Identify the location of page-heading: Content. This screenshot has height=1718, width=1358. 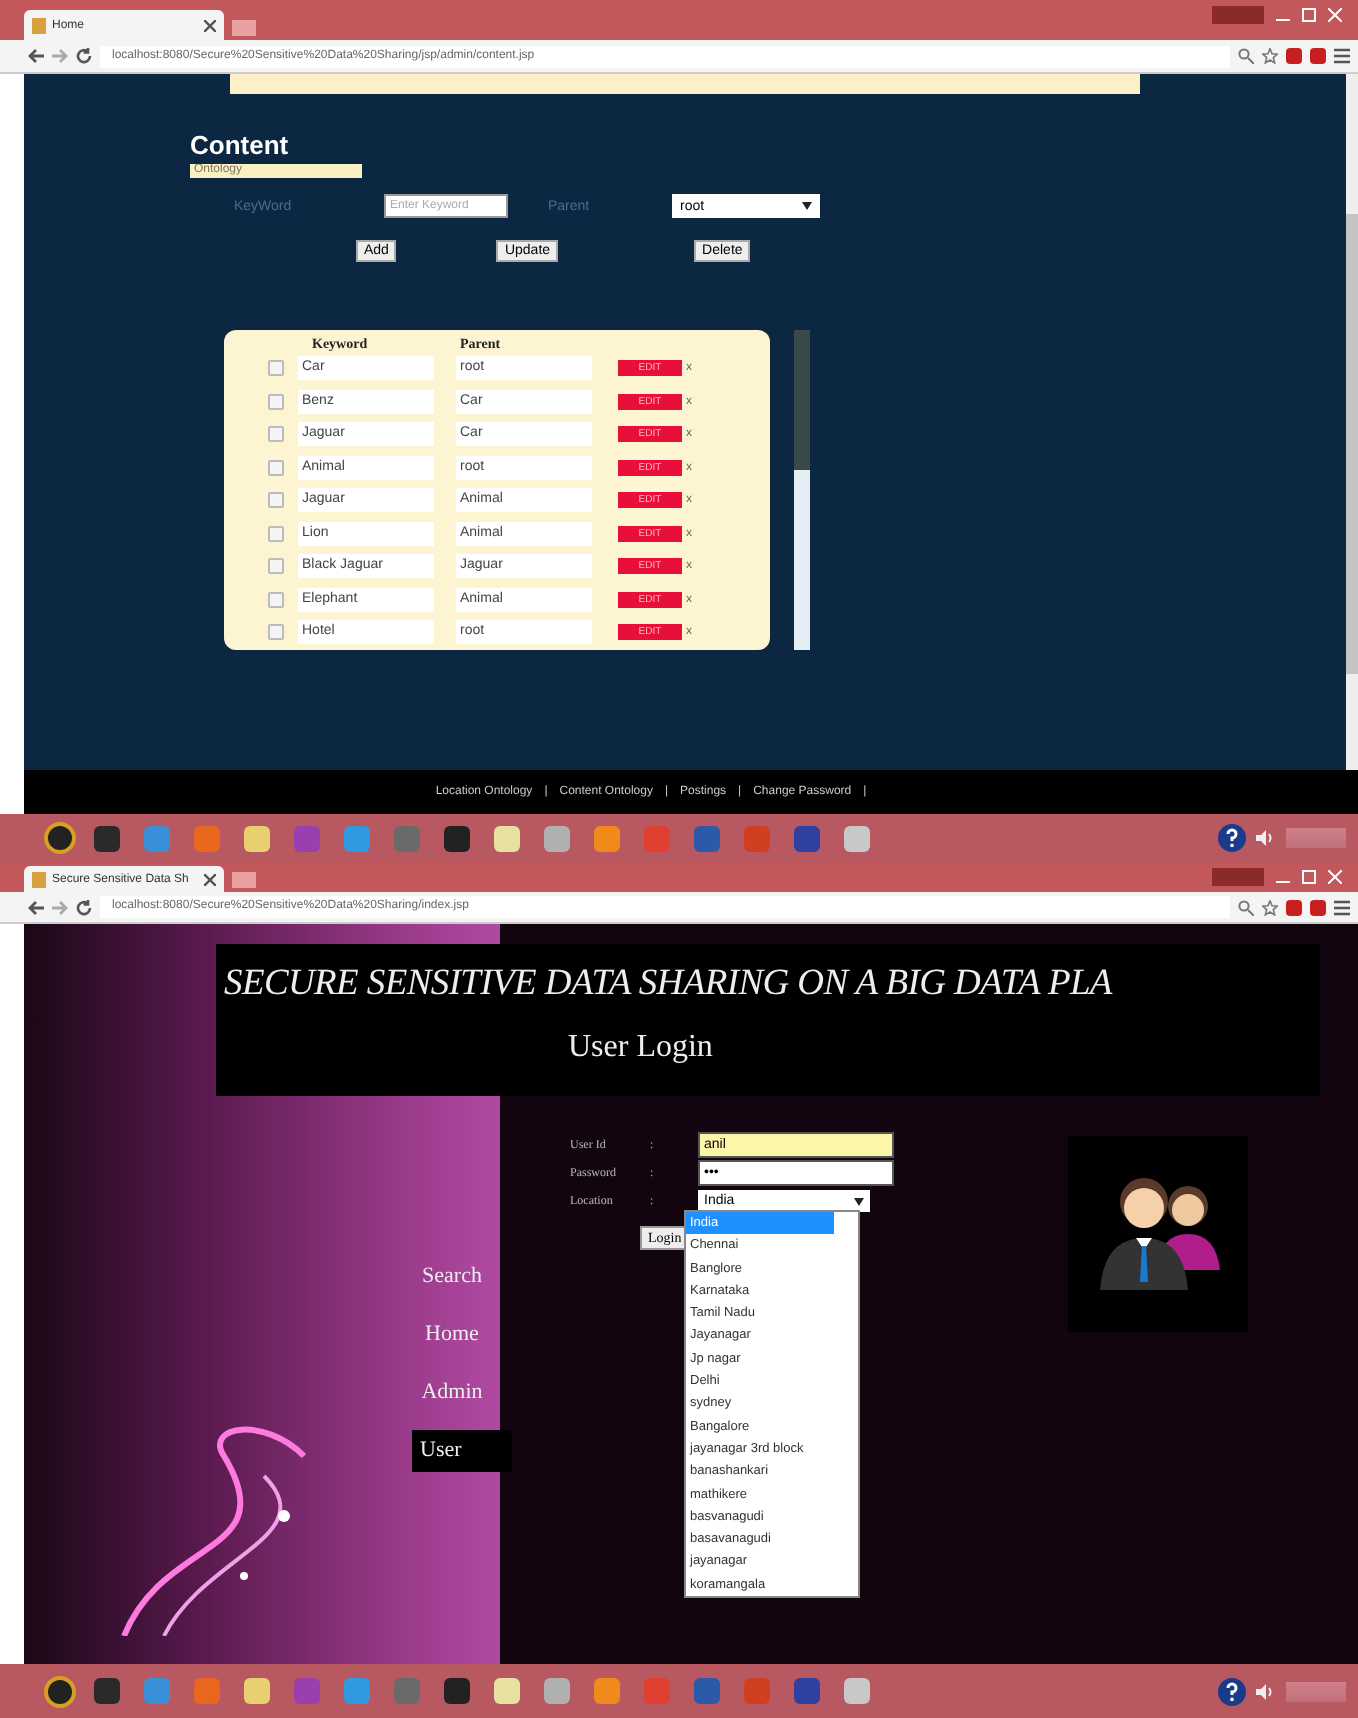
(240, 145).